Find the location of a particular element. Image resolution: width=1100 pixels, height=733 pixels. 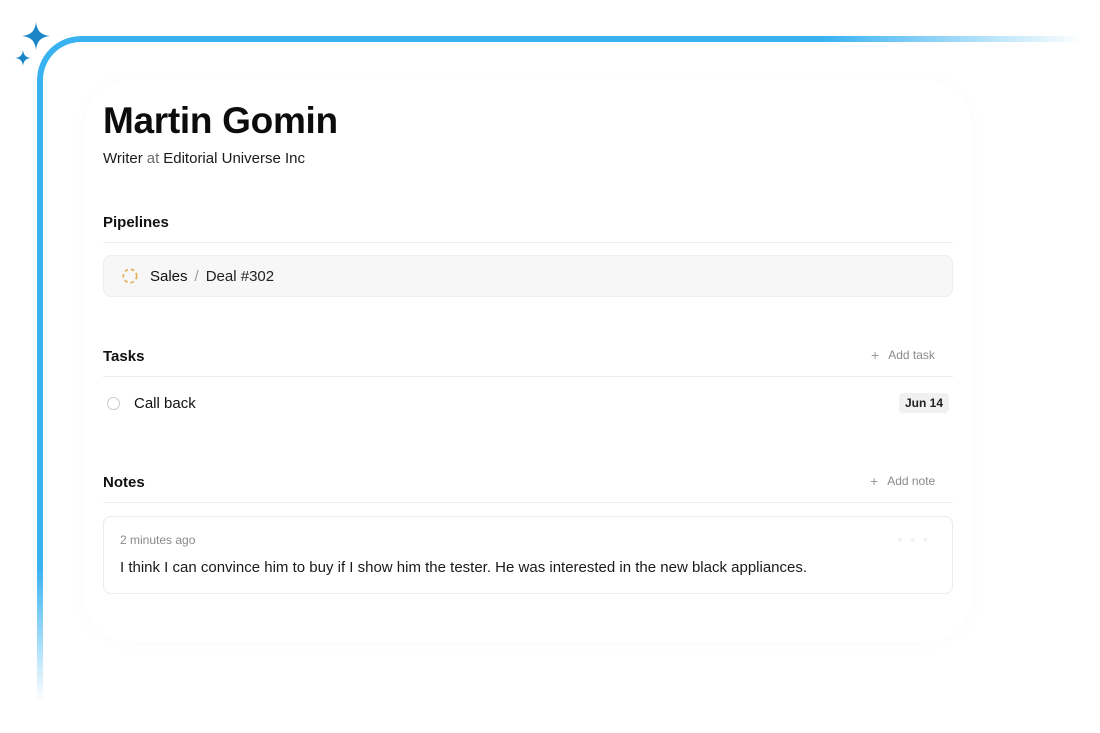

notes-title: Notes is located at coordinates (124, 482).